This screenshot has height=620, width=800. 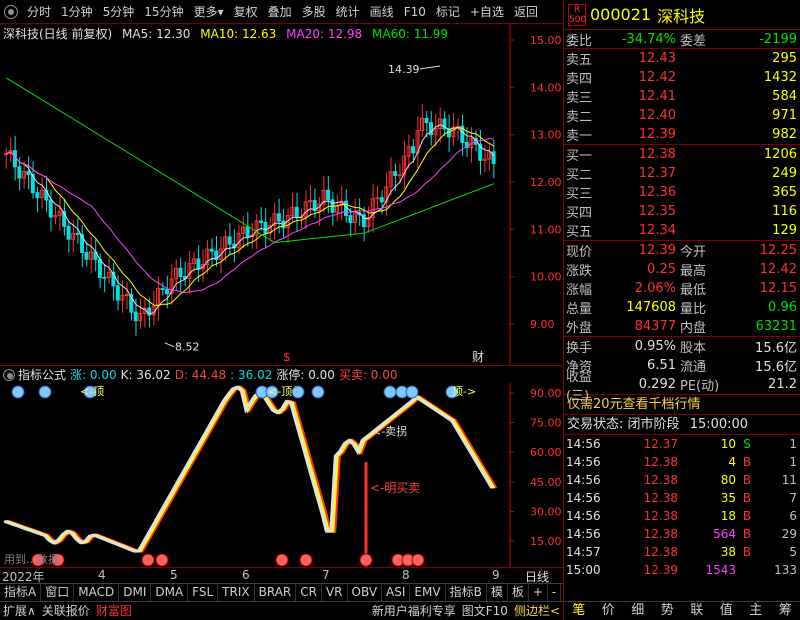 I want to click on indicator-tab-4: DMA, so click(x=170, y=592).